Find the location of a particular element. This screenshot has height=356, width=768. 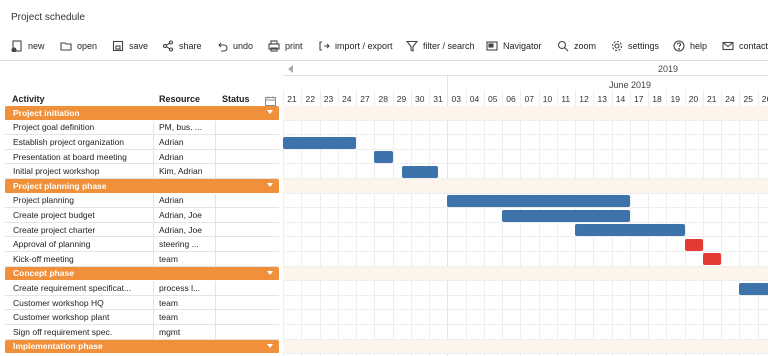

folder-icon is located at coordinates (66, 46).